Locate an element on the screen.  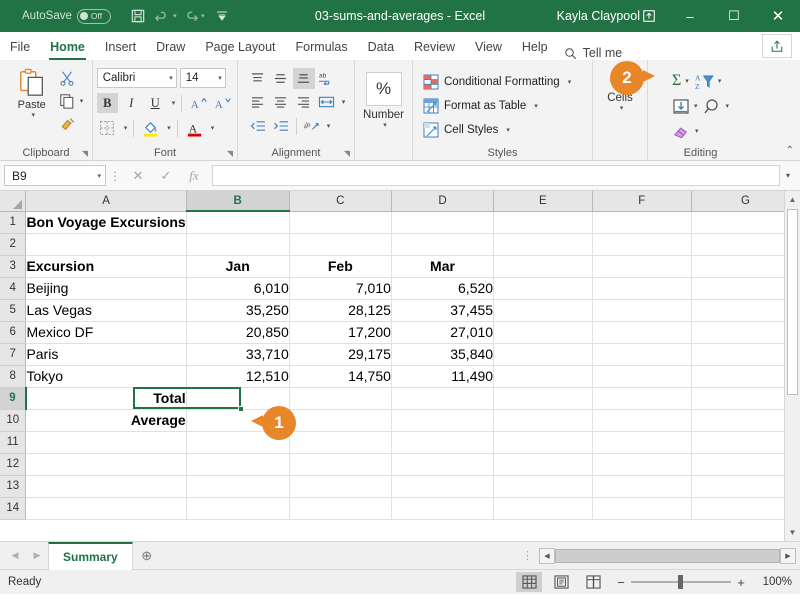
redo-icon: ▾ is located at coordinates (194, 16).